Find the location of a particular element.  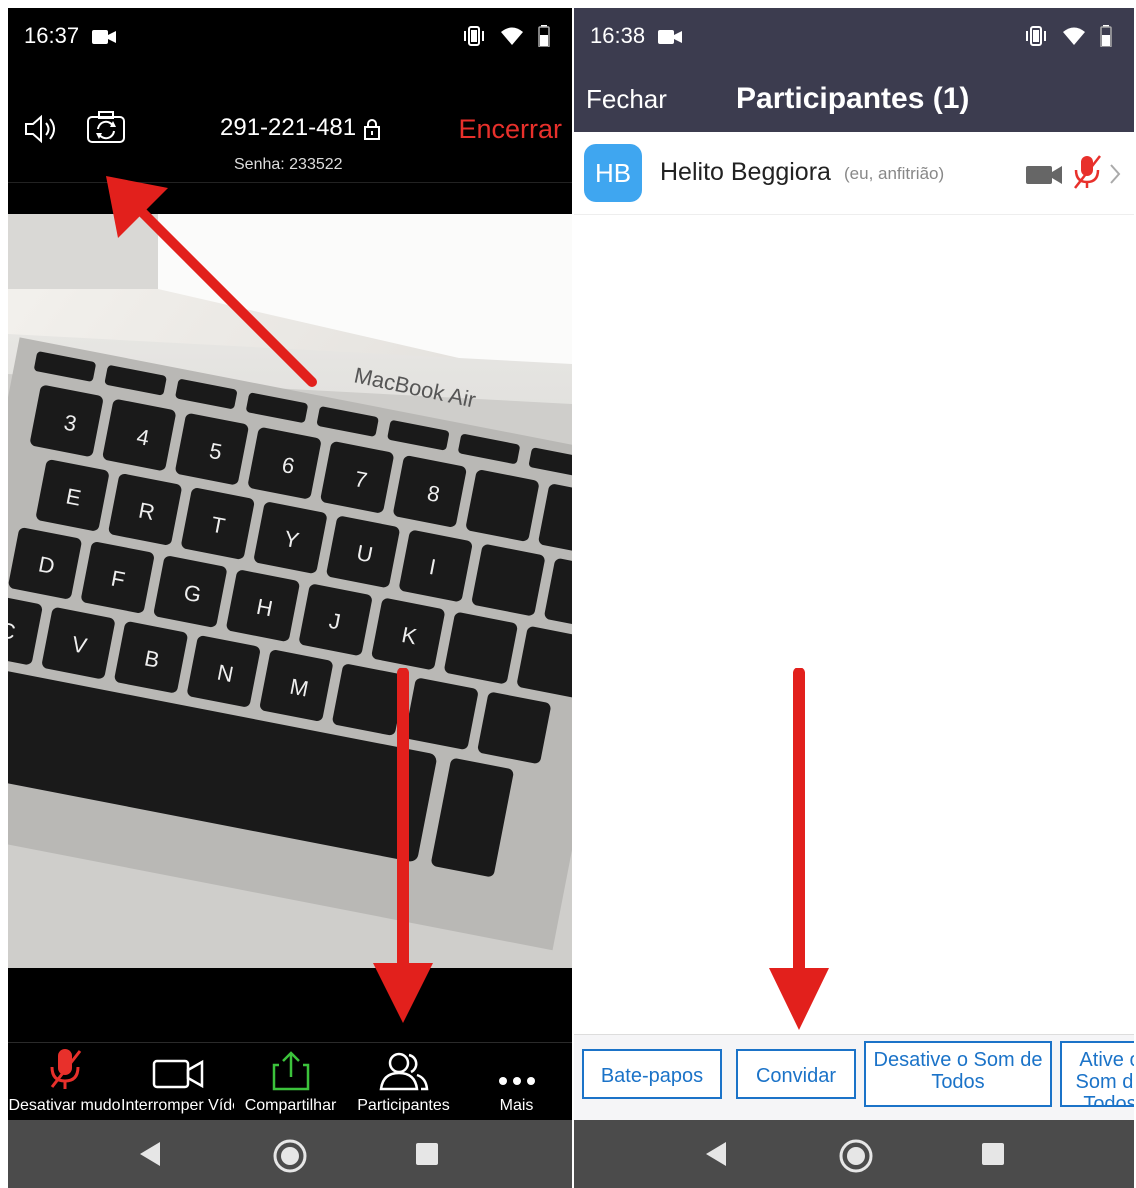

close-button: Fechar is located at coordinates (626, 99).